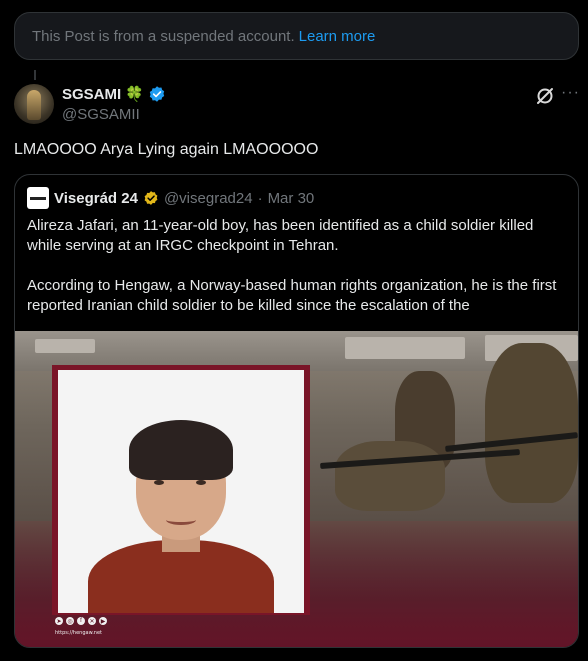  I want to click on more-icon: ···, so click(570, 93).